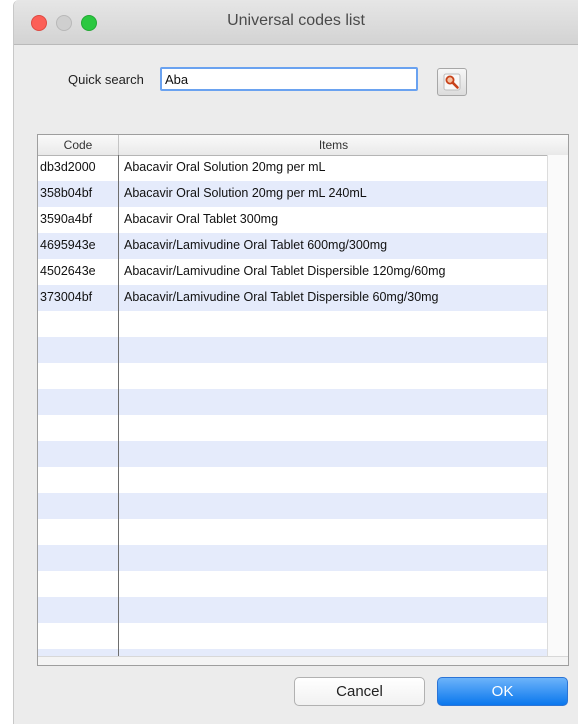  Describe the element at coordinates (502, 691) in the screenshot. I see `ok-button: OK` at that location.